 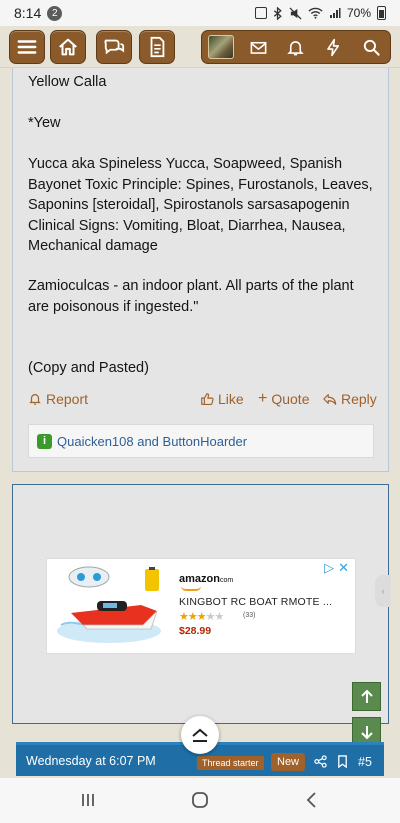 I want to click on recent-apps-icon, so click(x=88, y=800).